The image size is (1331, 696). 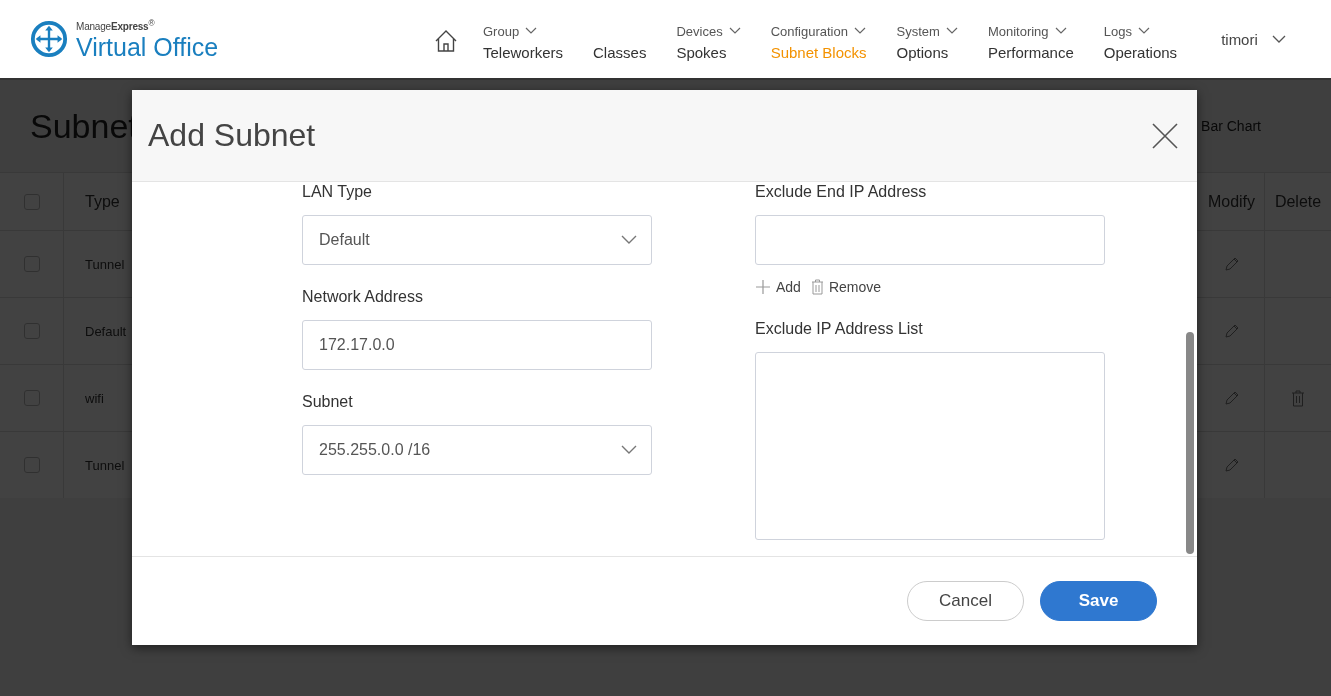 I want to click on field-label: LAN Type, so click(x=337, y=192).